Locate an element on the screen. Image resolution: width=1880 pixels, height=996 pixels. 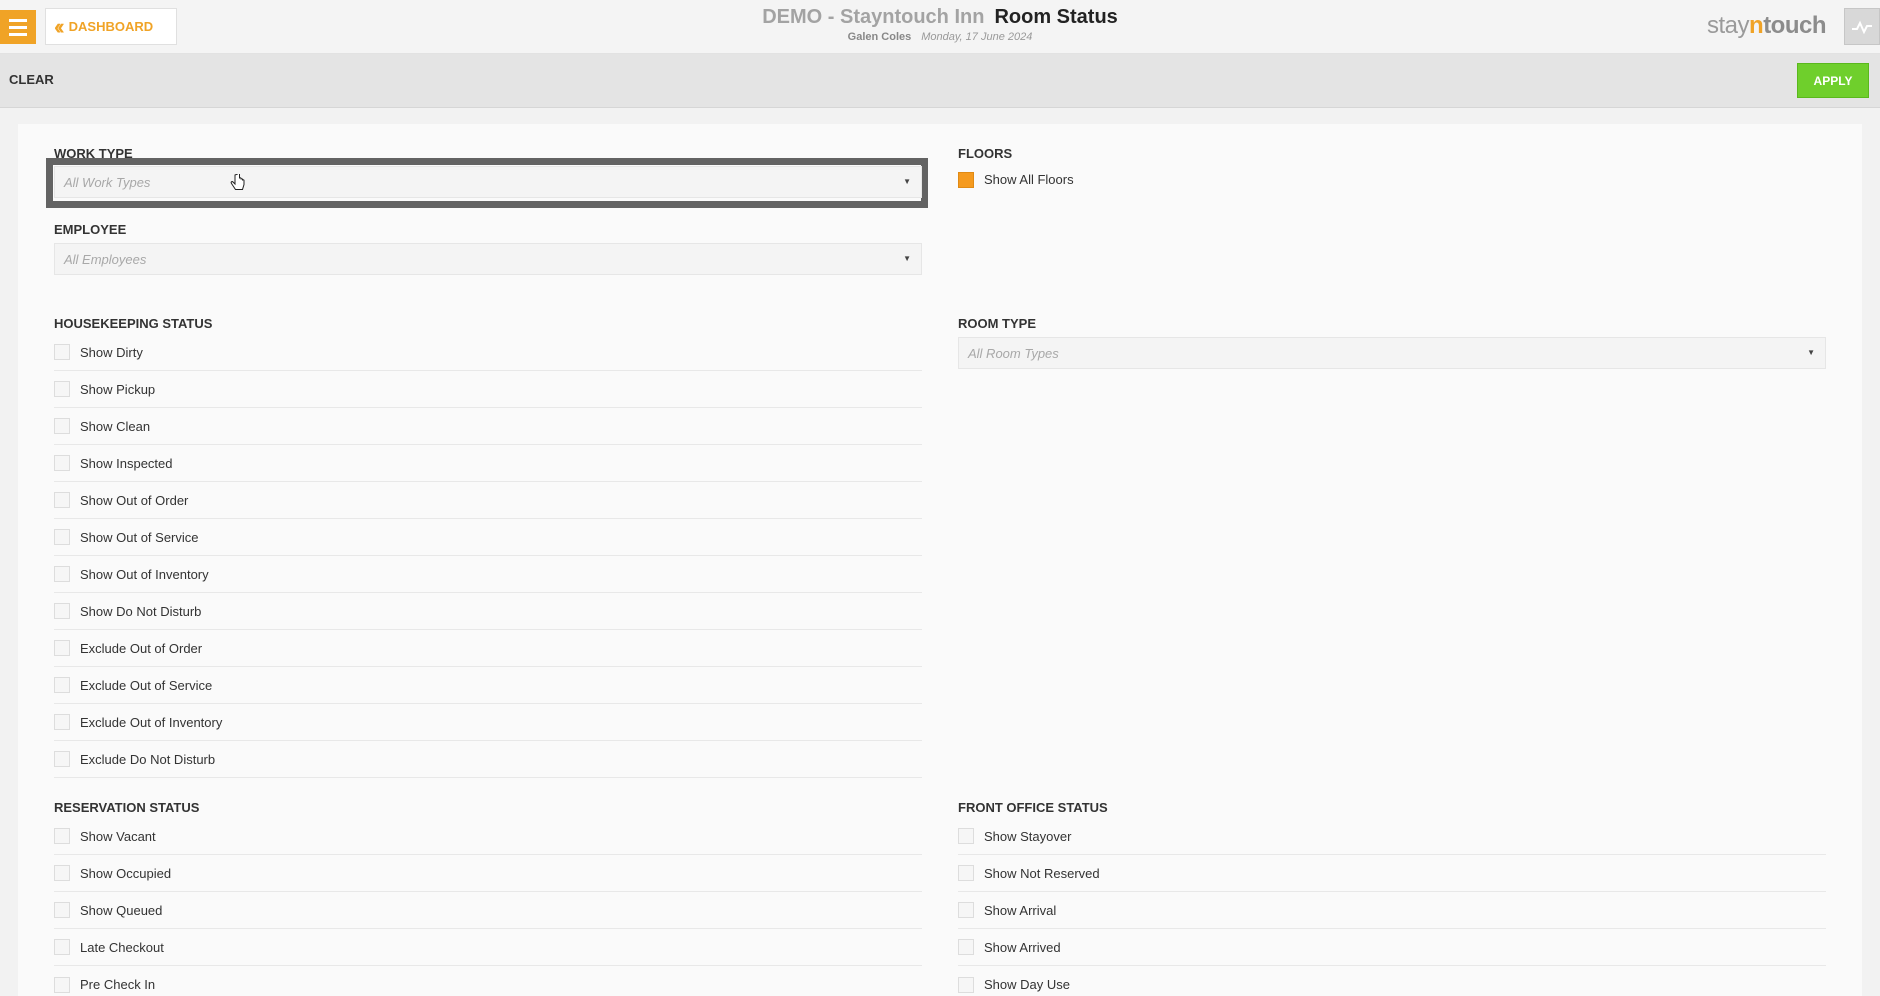
floors-title: FLOORS is located at coordinates (985, 153).